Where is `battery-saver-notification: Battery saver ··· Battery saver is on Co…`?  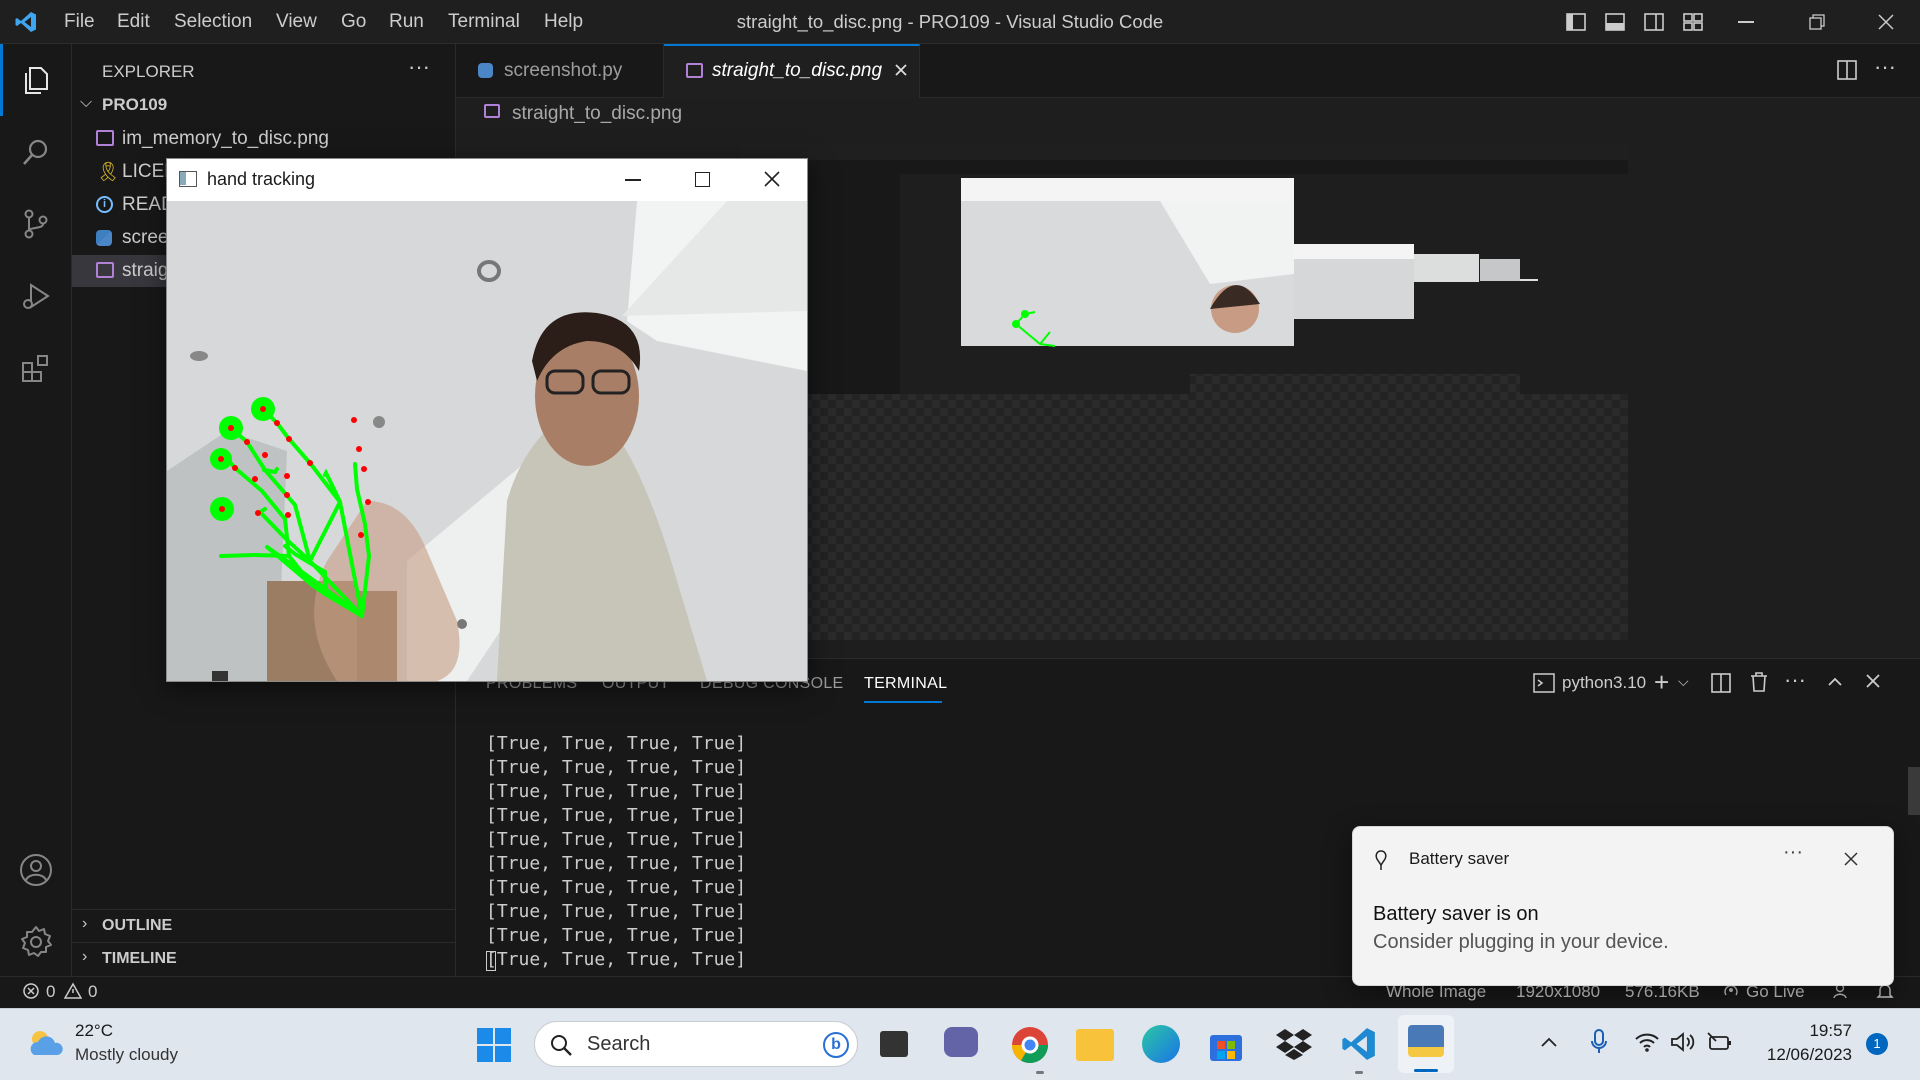 battery-saver-notification: Battery saver ··· Battery saver is on Co… is located at coordinates (1623, 906).